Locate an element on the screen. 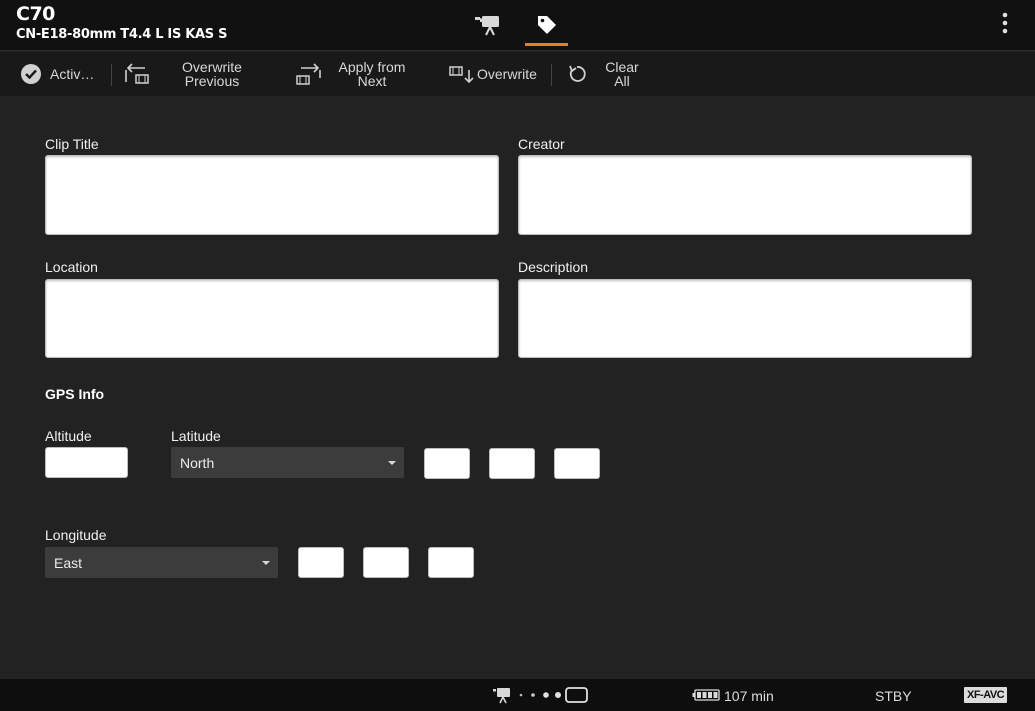 The image size is (1035, 711). apply-from-next-button: Apply from Next is located at coordinates (352, 74).